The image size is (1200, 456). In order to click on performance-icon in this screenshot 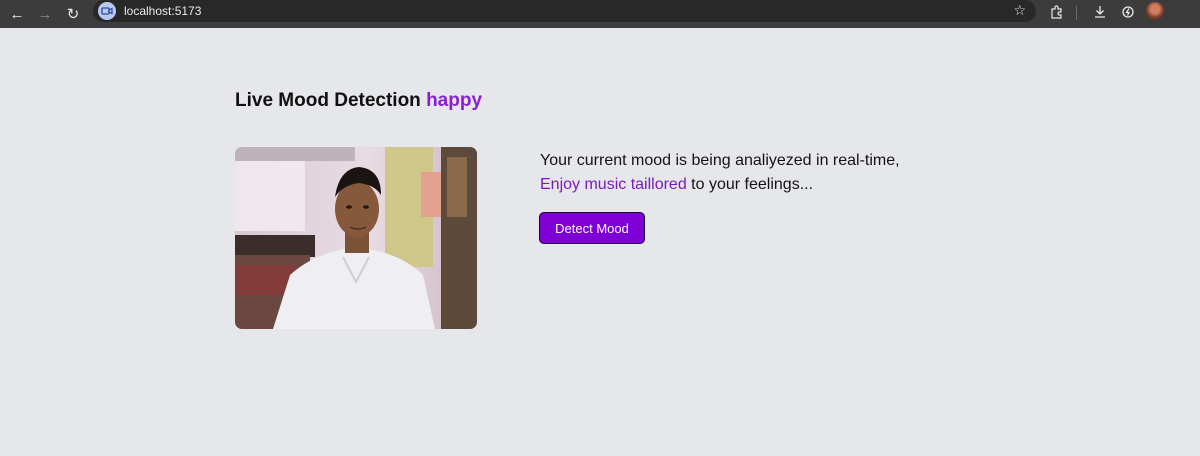, I will do `click(1128, 12)`.